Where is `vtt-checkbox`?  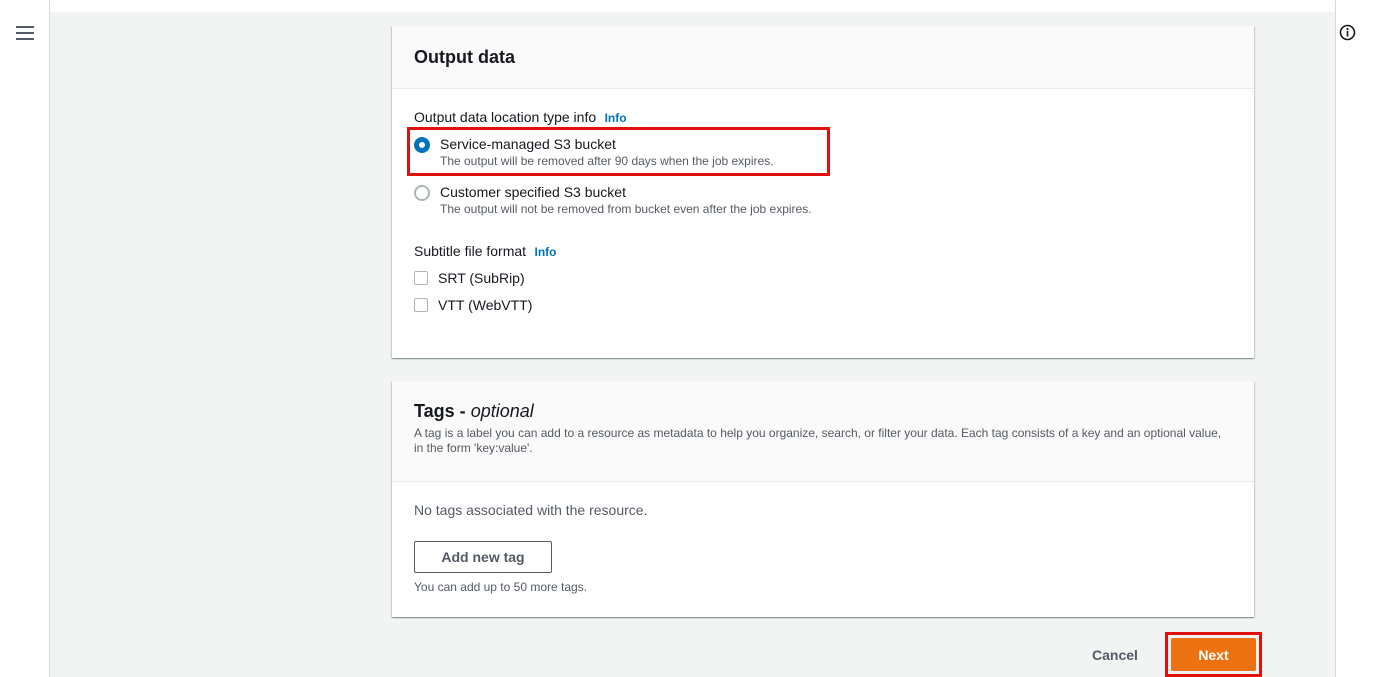
vtt-checkbox is located at coordinates (421, 305).